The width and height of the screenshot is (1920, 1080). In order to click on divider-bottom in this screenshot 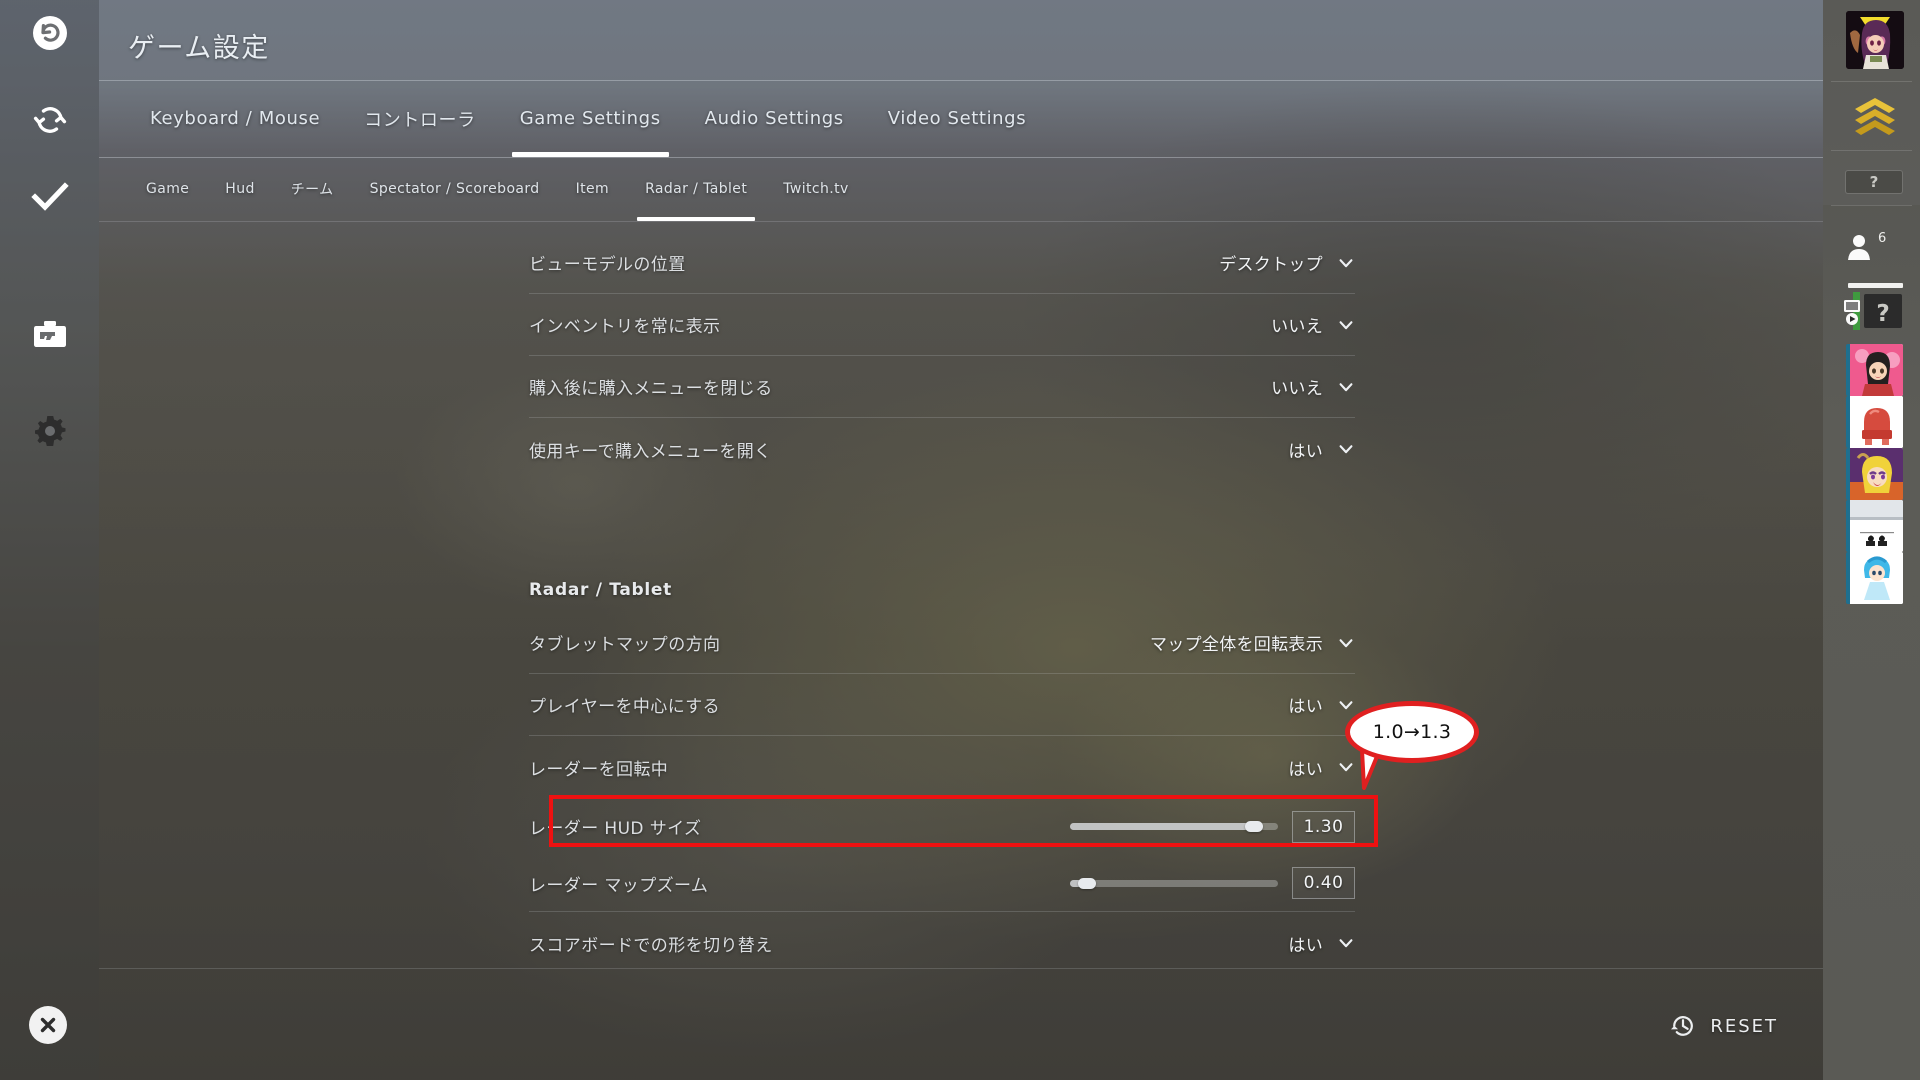, I will do `click(961, 221)`.